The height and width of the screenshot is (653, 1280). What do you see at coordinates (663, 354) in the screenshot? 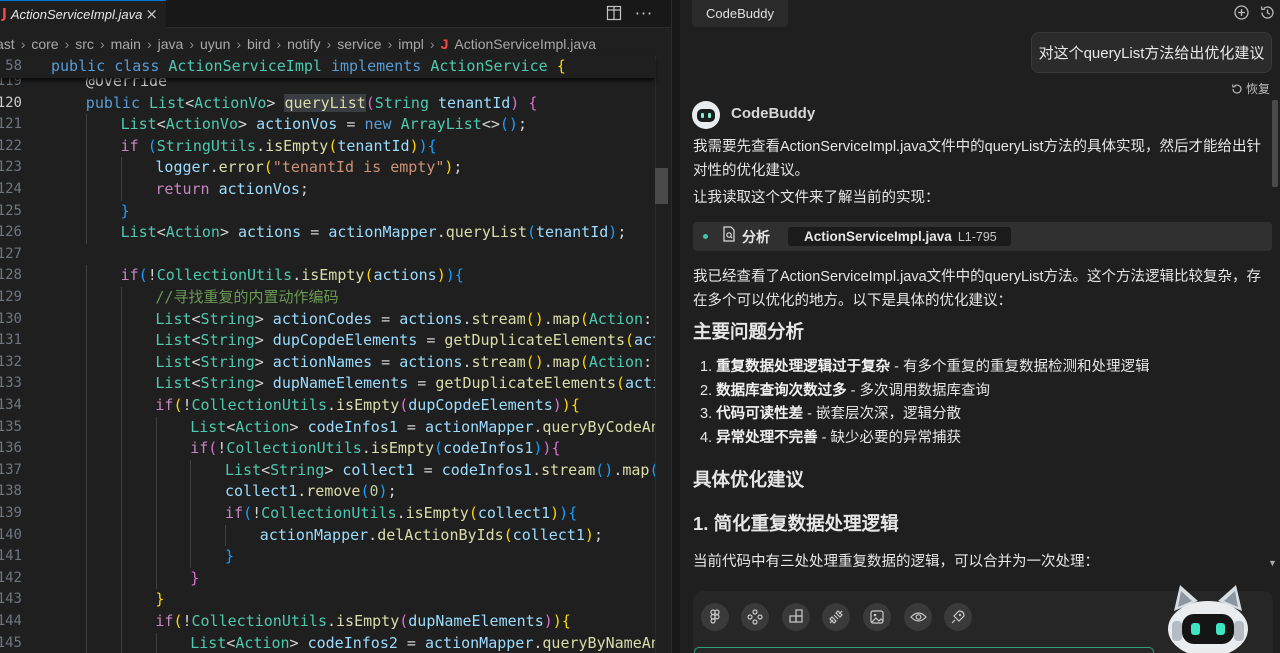
I see `editor-scrollbar-track` at bounding box center [663, 354].